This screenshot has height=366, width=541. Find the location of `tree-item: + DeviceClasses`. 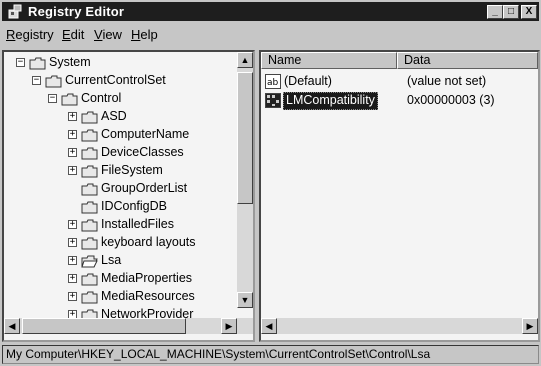

tree-item: + DeviceClasses is located at coordinates (119, 153).